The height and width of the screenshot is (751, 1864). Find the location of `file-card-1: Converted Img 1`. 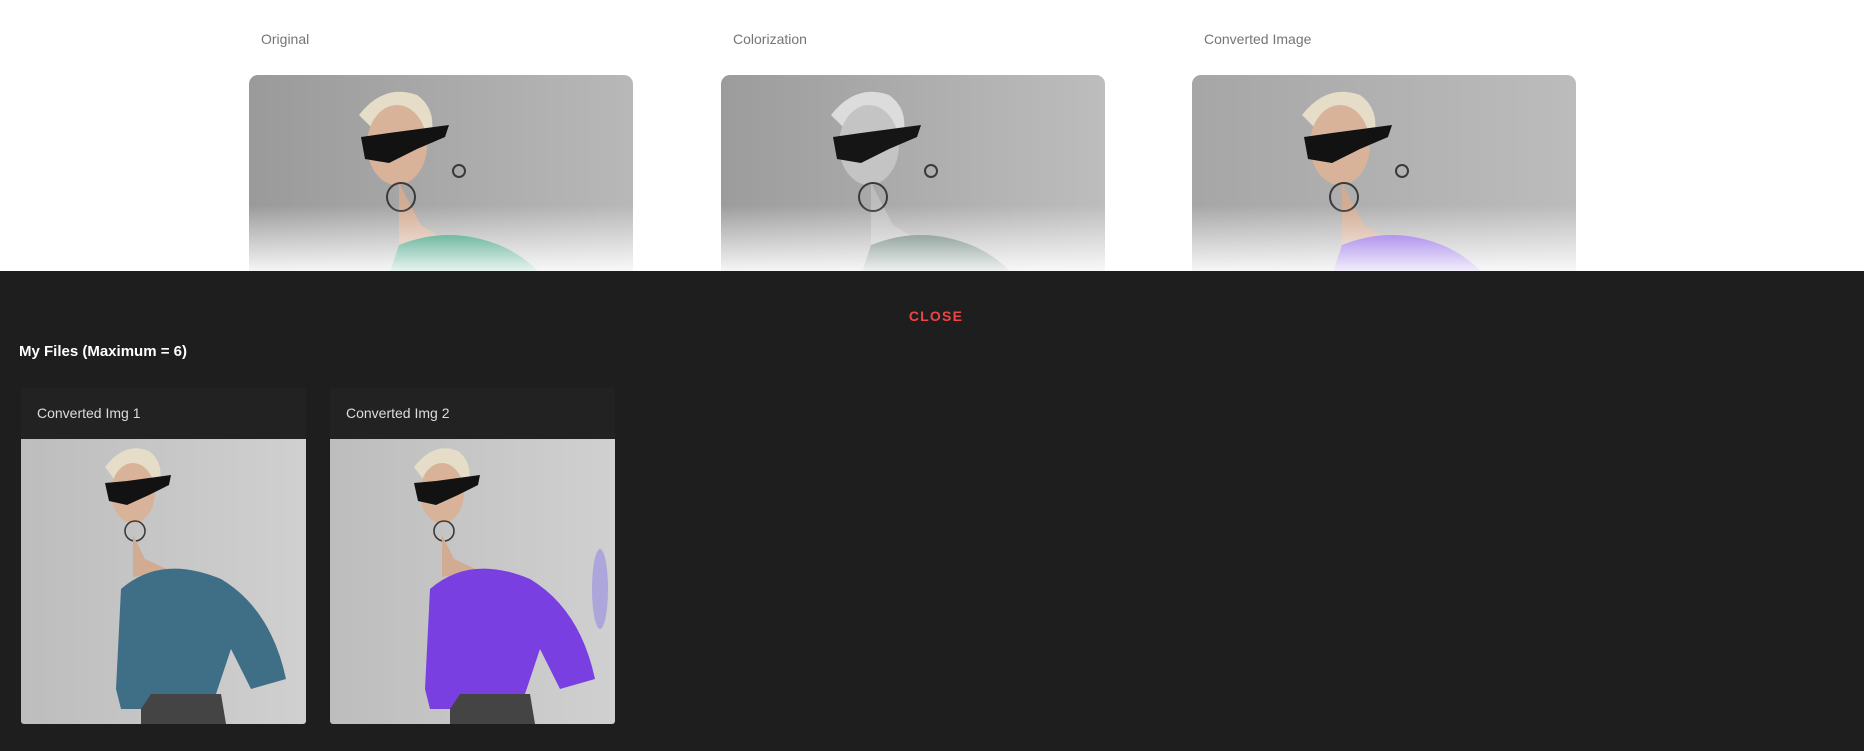

file-card-1: Converted Img 1 is located at coordinates (163, 556).